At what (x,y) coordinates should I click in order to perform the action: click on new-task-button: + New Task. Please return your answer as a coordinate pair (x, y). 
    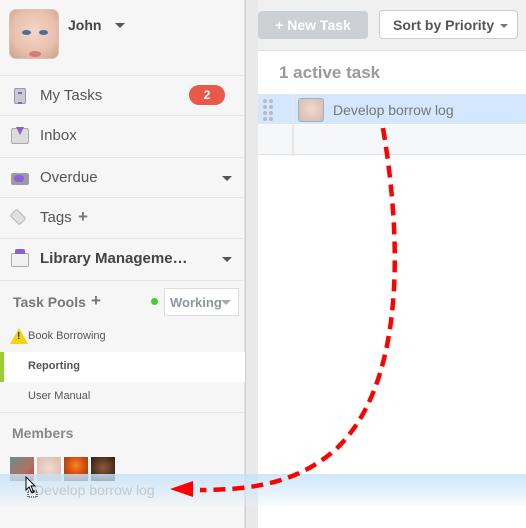
    Looking at the image, I should click on (313, 25).